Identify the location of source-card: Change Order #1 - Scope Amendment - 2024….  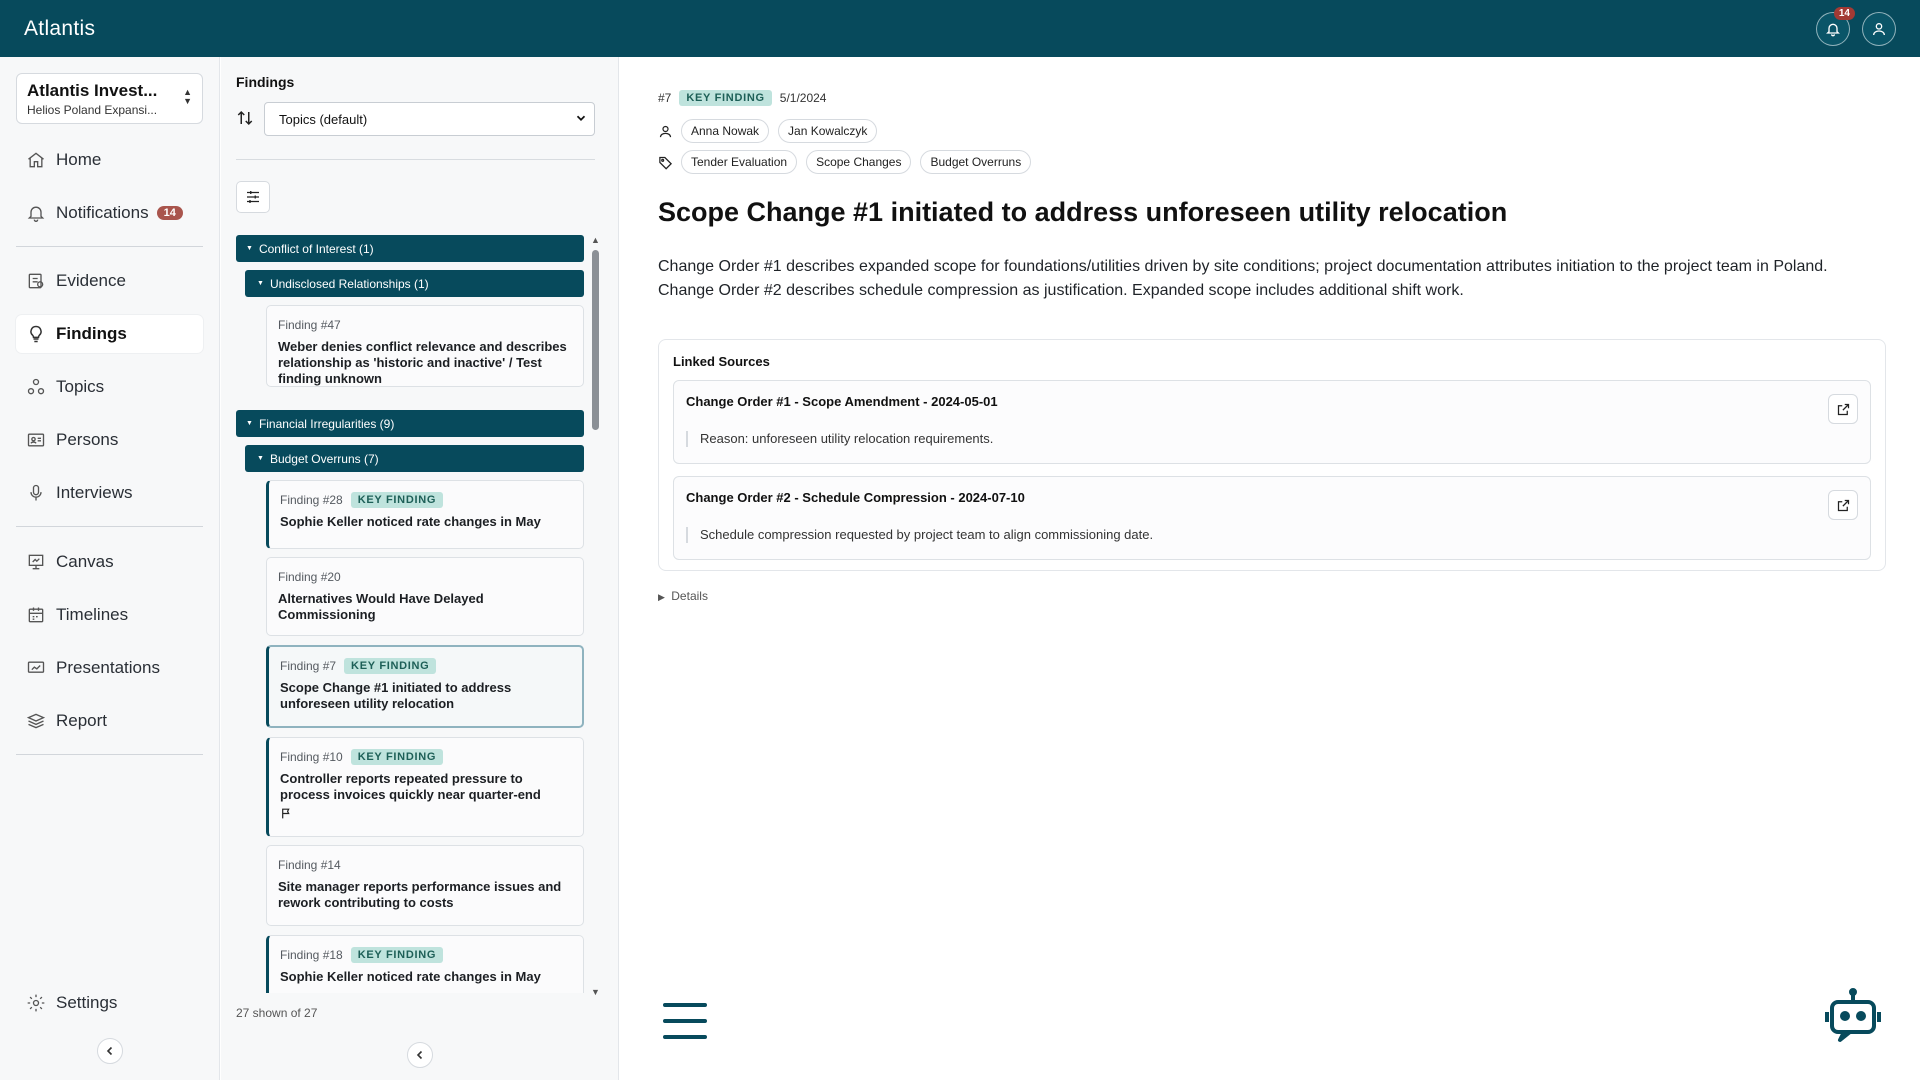
(1272, 422).